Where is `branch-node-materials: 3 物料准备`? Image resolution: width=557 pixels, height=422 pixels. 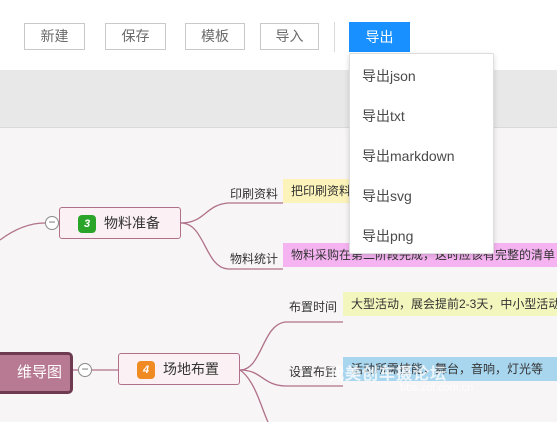 branch-node-materials: 3 物料准备 is located at coordinates (120, 223).